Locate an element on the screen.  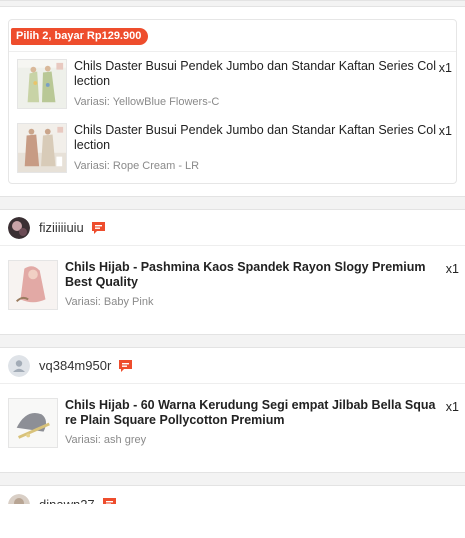
page-bottom-fill is located at coordinates (232, 521).